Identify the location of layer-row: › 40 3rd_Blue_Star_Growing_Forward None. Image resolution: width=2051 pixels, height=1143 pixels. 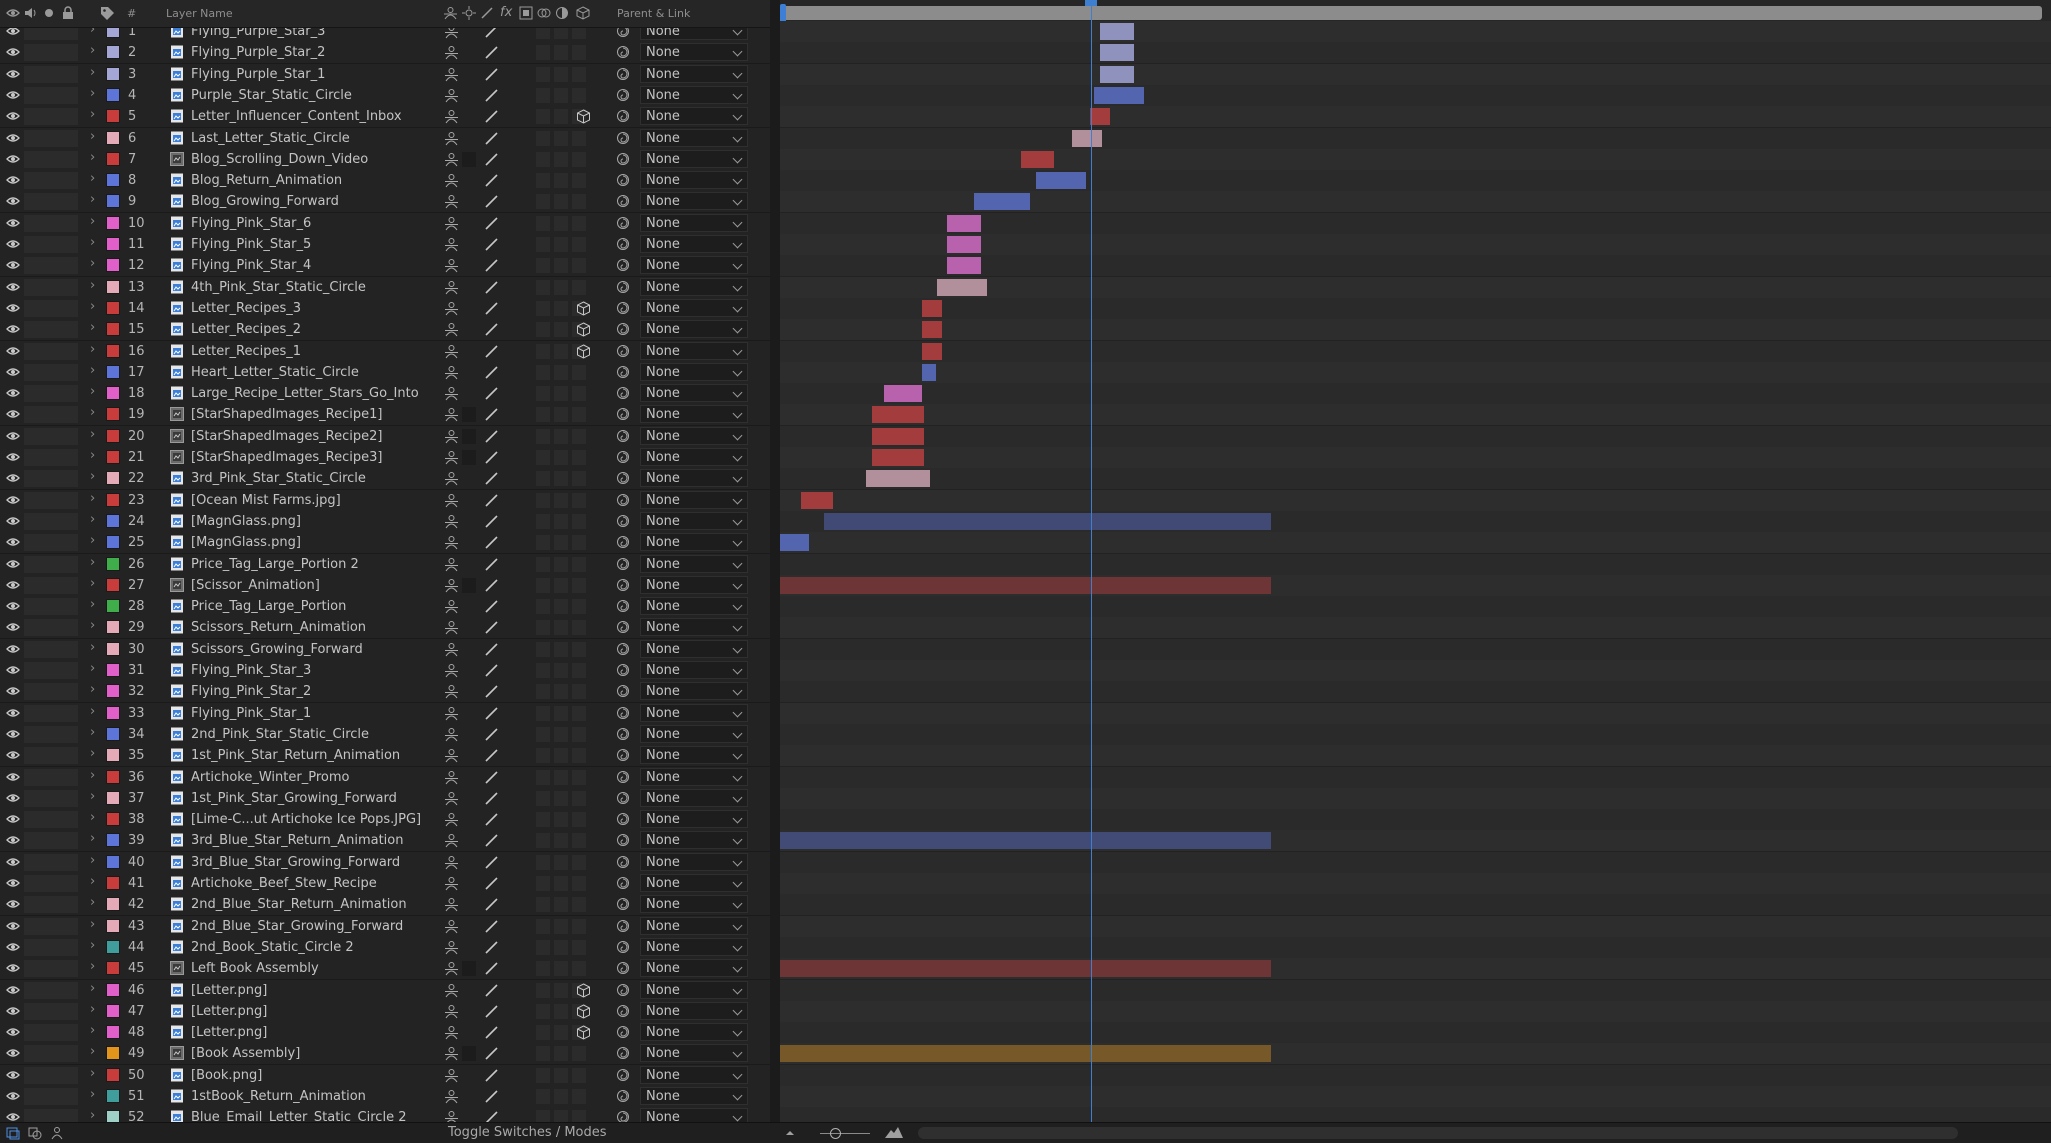
(385, 862).